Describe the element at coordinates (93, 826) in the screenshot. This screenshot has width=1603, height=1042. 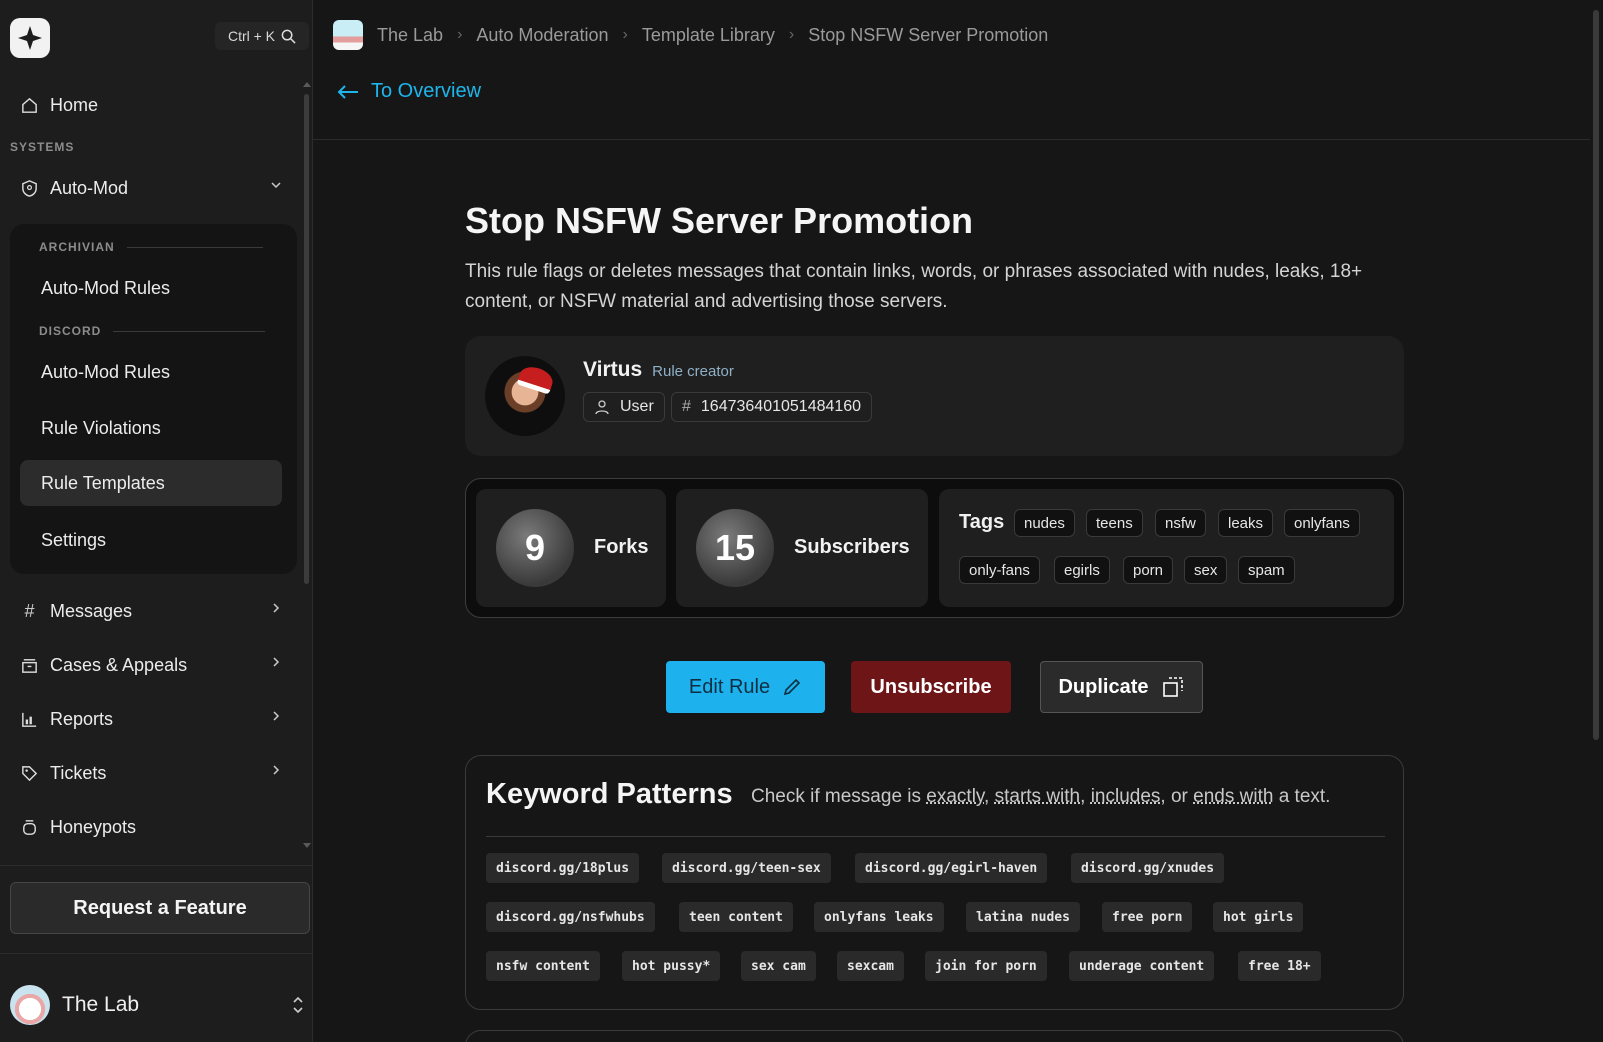
I see `sidebar-item-label: Honeypots` at that location.